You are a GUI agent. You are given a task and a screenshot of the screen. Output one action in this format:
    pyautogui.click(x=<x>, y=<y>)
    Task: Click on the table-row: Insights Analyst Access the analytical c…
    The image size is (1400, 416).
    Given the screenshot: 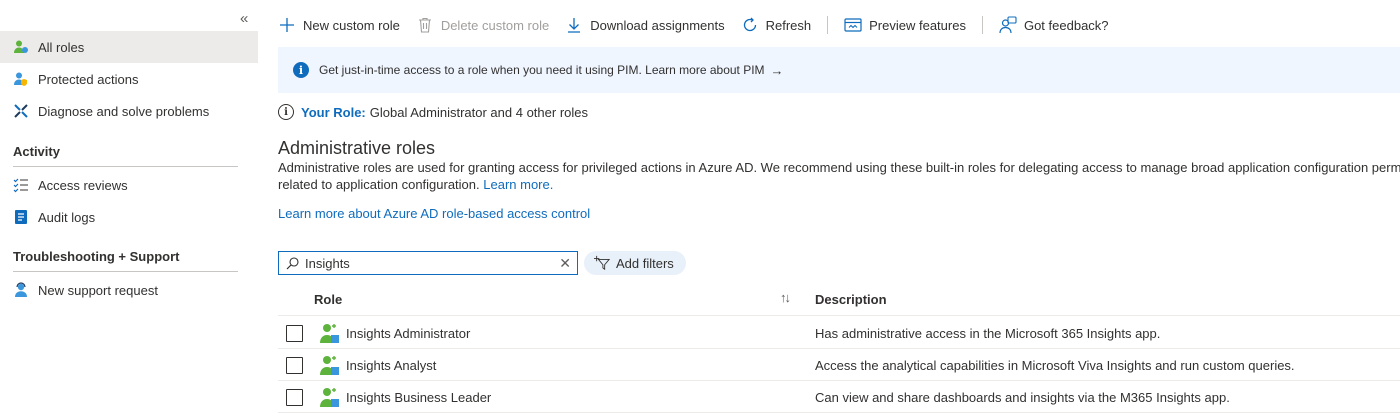 What is the action you would take?
    pyautogui.click(x=839, y=365)
    